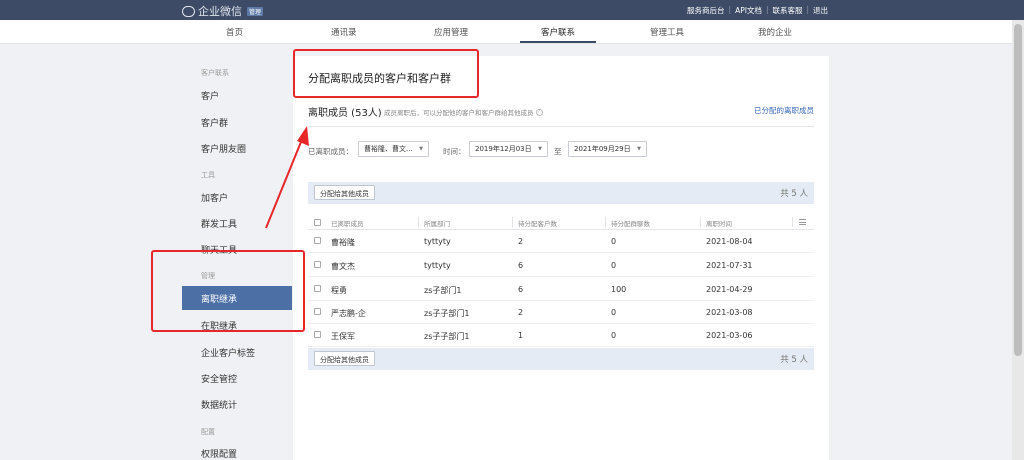 The image size is (1024, 460). What do you see at coordinates (802, 222) in the screenshot?
I see `column-settings-icon` at bounding box center [802, 222].